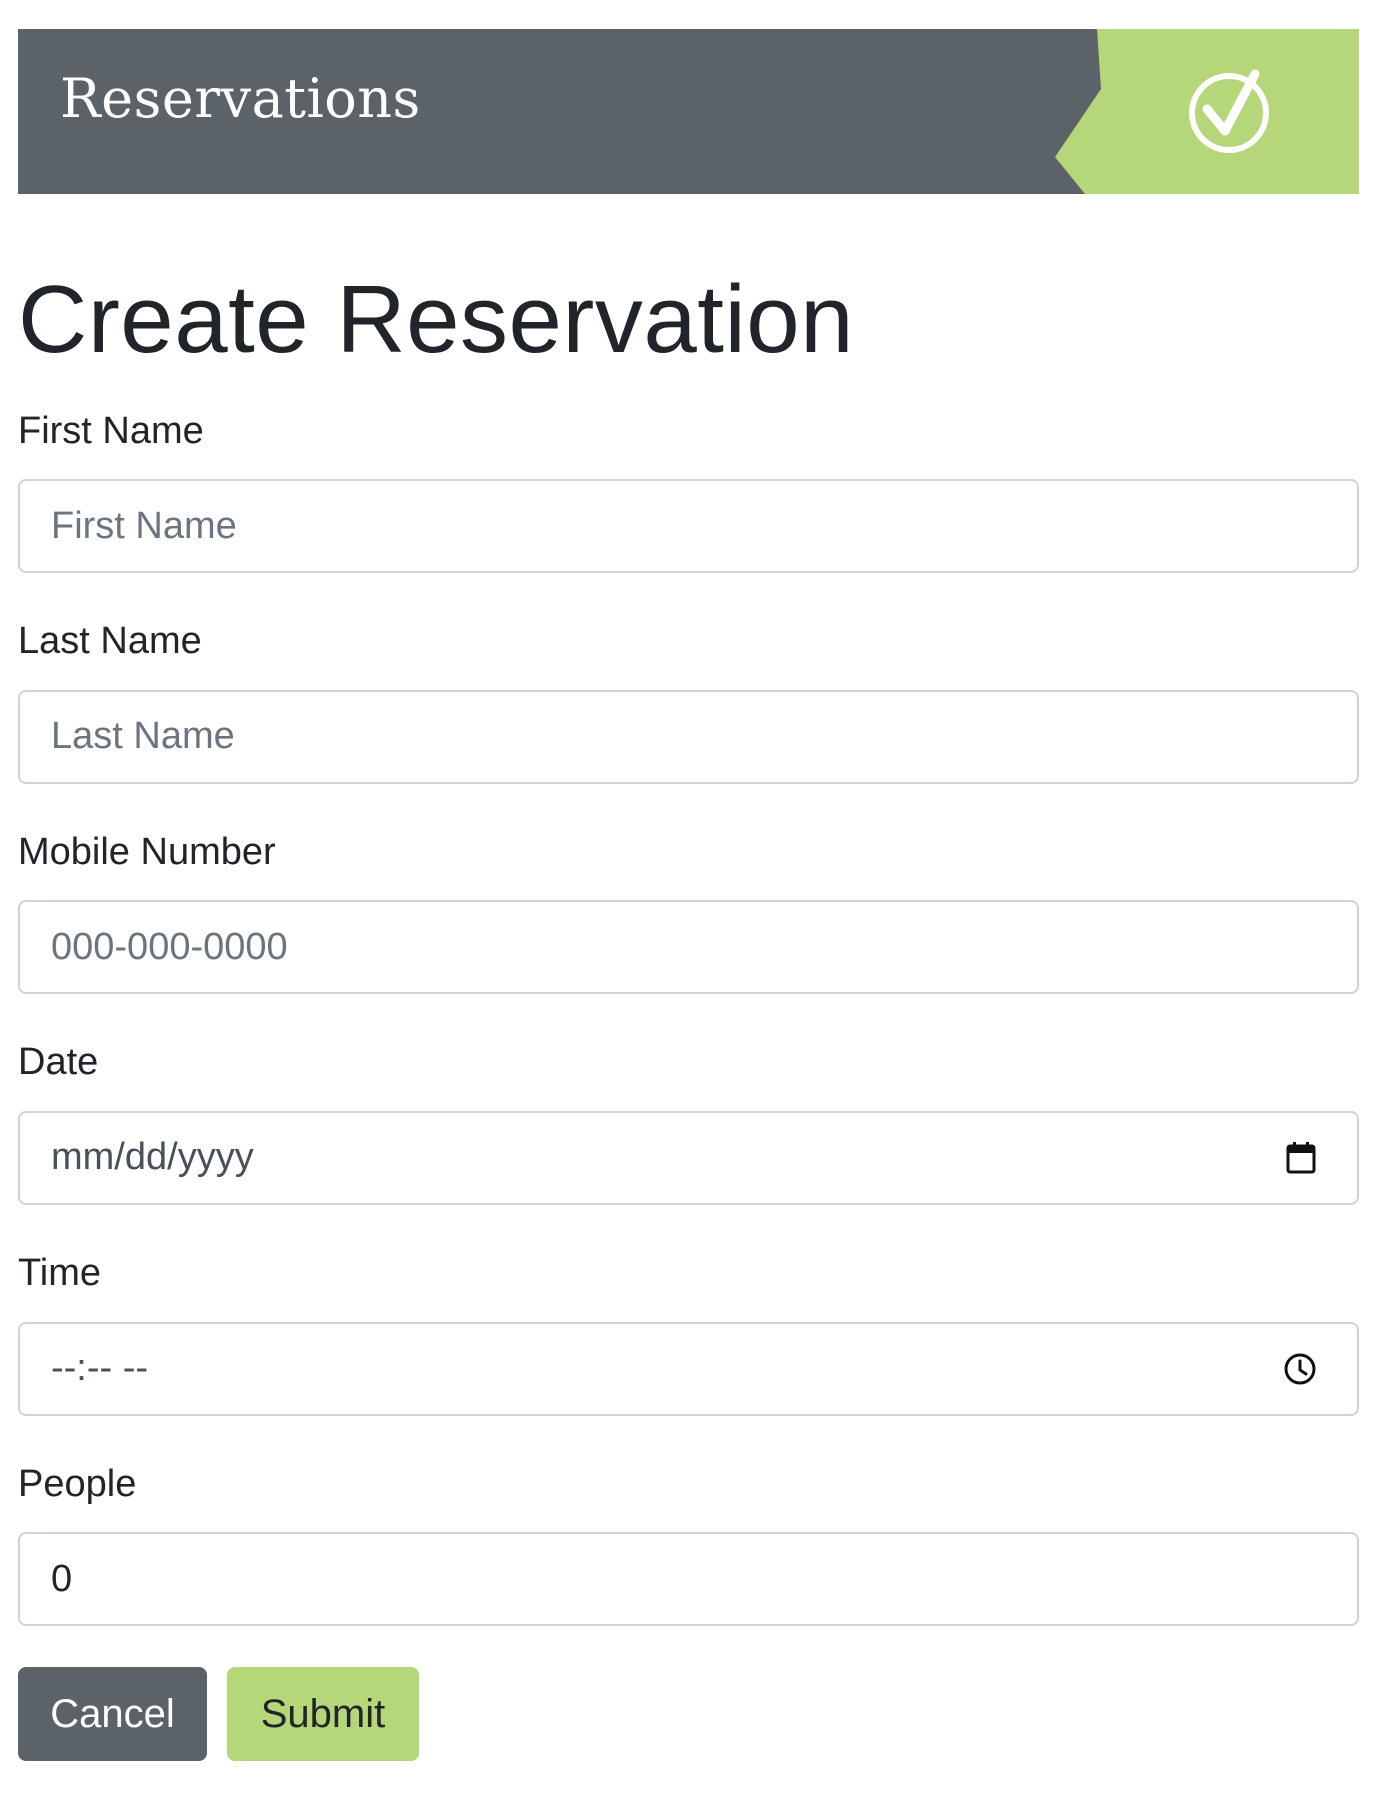 Image resolution: width=1390 pixels, height=1804 pixels. Describe the element at coordinates (144, 525) in the screenshot. I see `first-name-placeholder: First Name` at that location.